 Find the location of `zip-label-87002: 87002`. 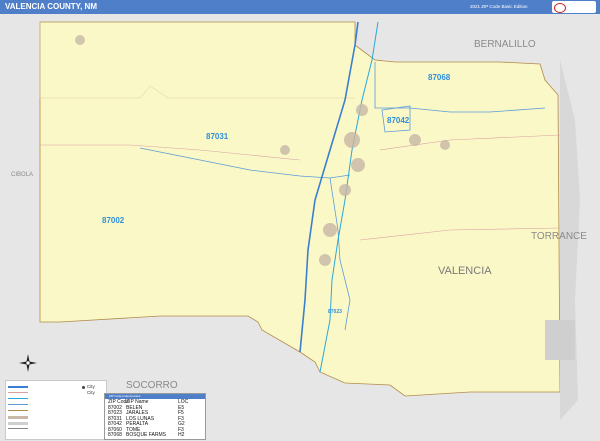

zip-label-87002: 87002 is located at coordinates (113, 220).